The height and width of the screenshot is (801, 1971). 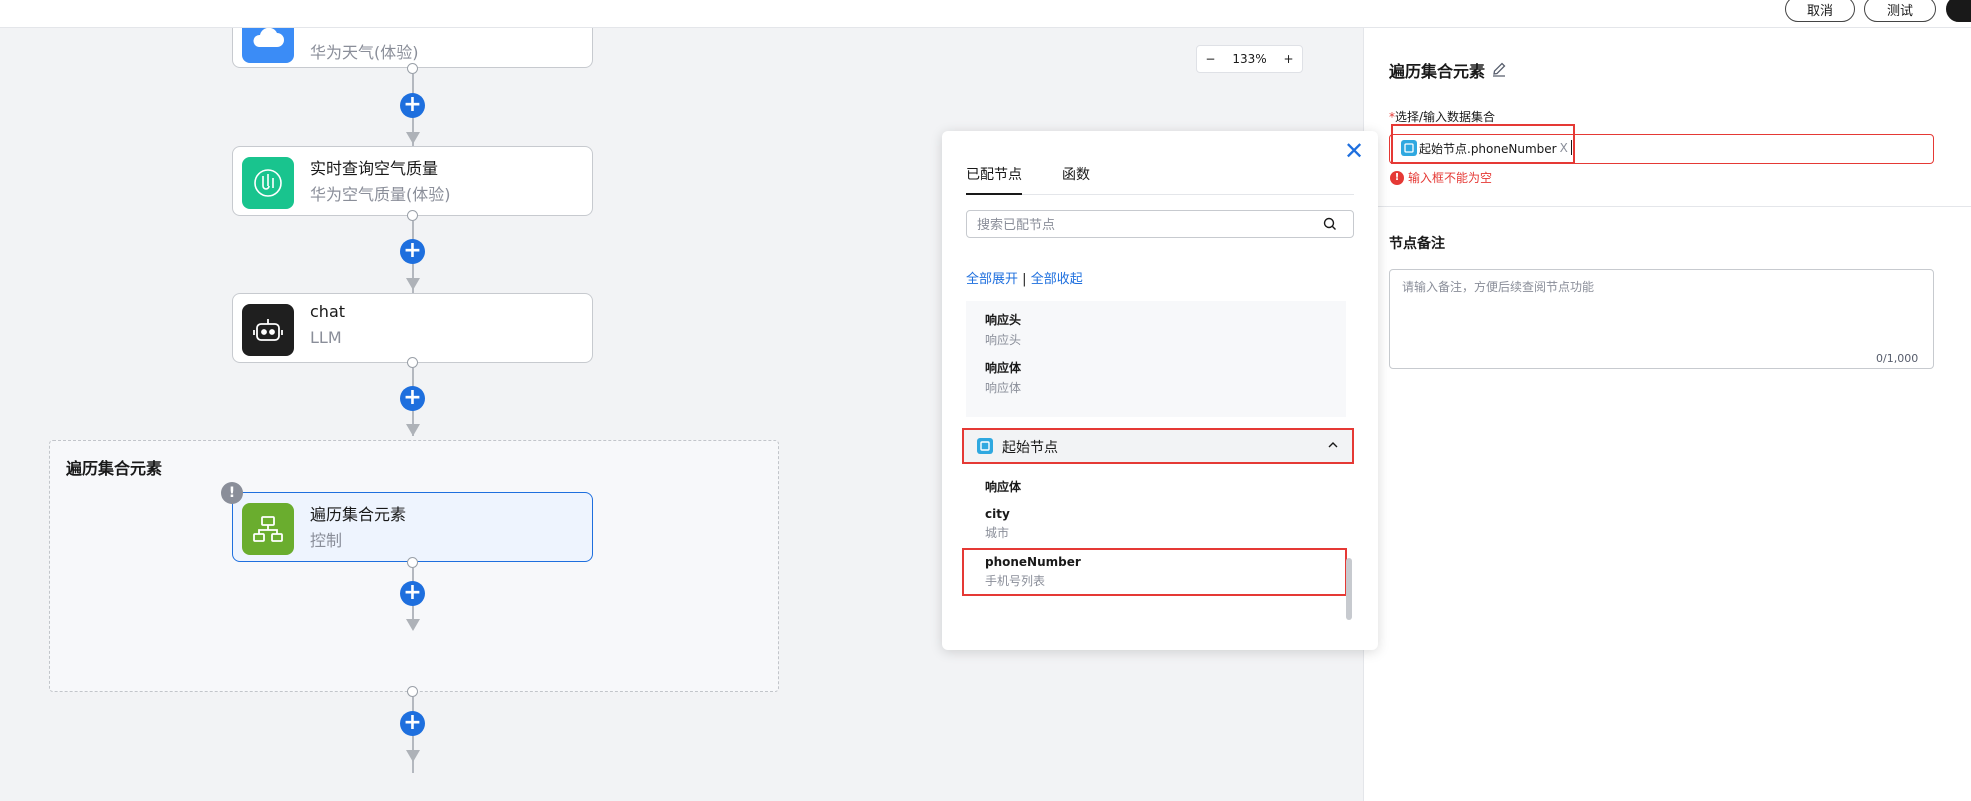 I want to click on node-air-quality: 实时查询空气质量 华为空气质量(体验), so click(x=412, y=181).